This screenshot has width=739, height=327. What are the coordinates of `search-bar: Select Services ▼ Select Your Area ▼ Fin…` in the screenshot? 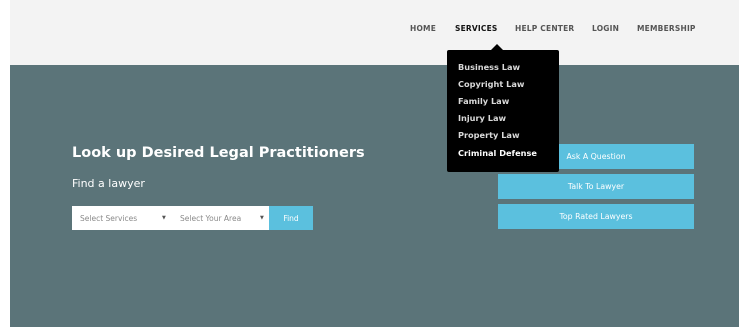 It's located at (192, 218).